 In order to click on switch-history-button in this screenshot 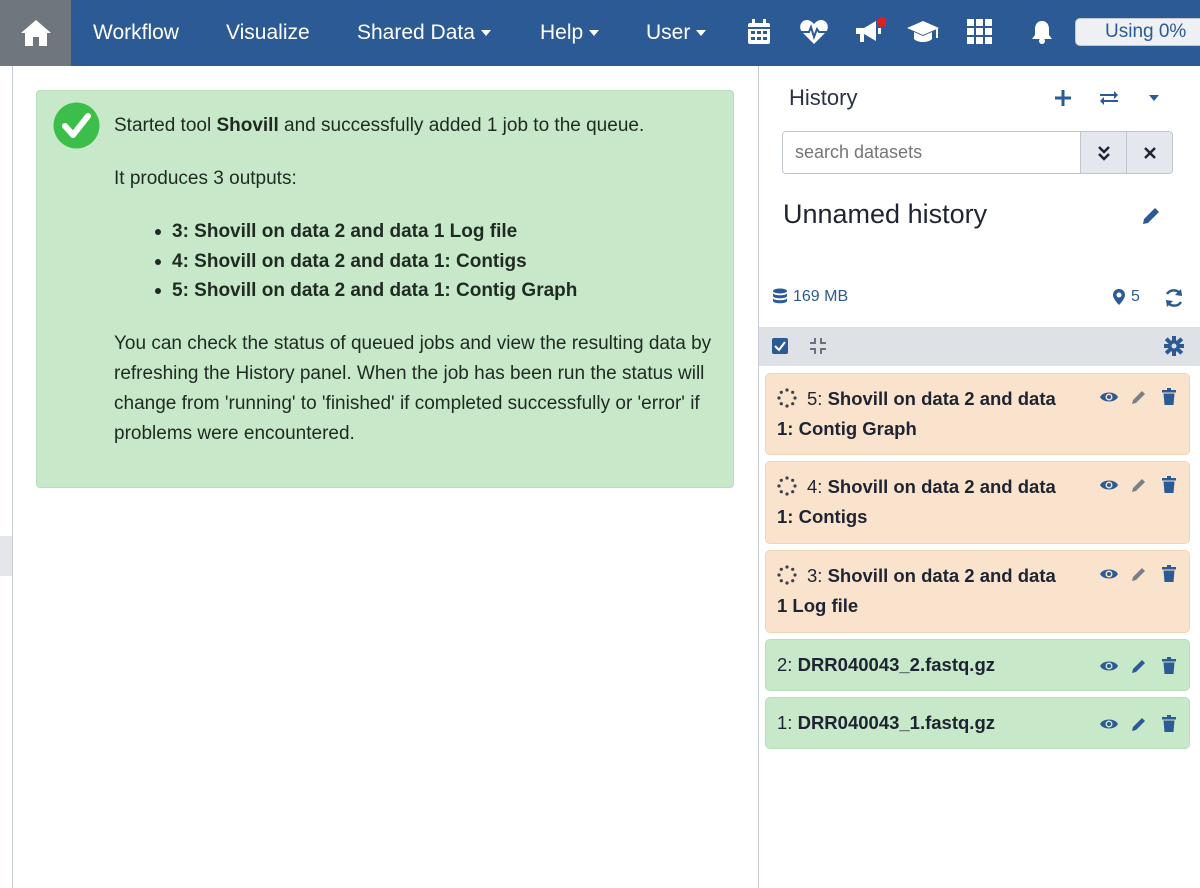, I will do `click(1109, 98)`.